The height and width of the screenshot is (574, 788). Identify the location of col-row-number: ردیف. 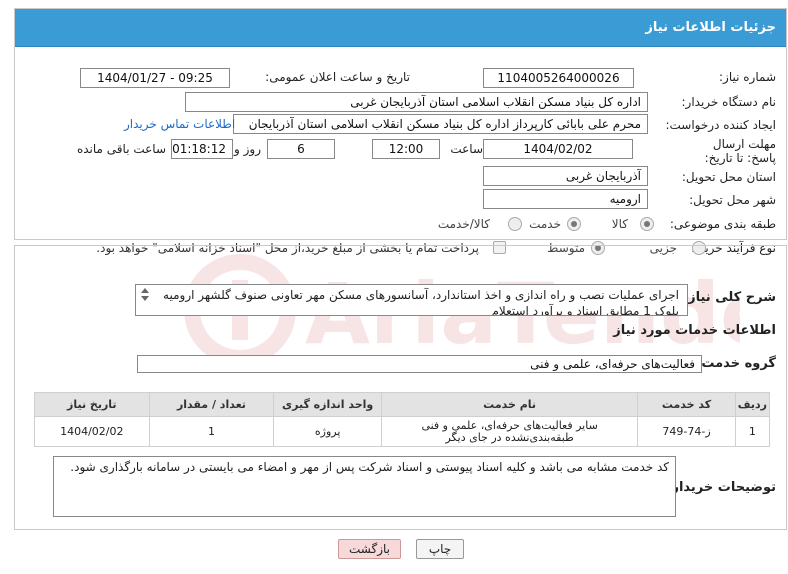
(752, 404).